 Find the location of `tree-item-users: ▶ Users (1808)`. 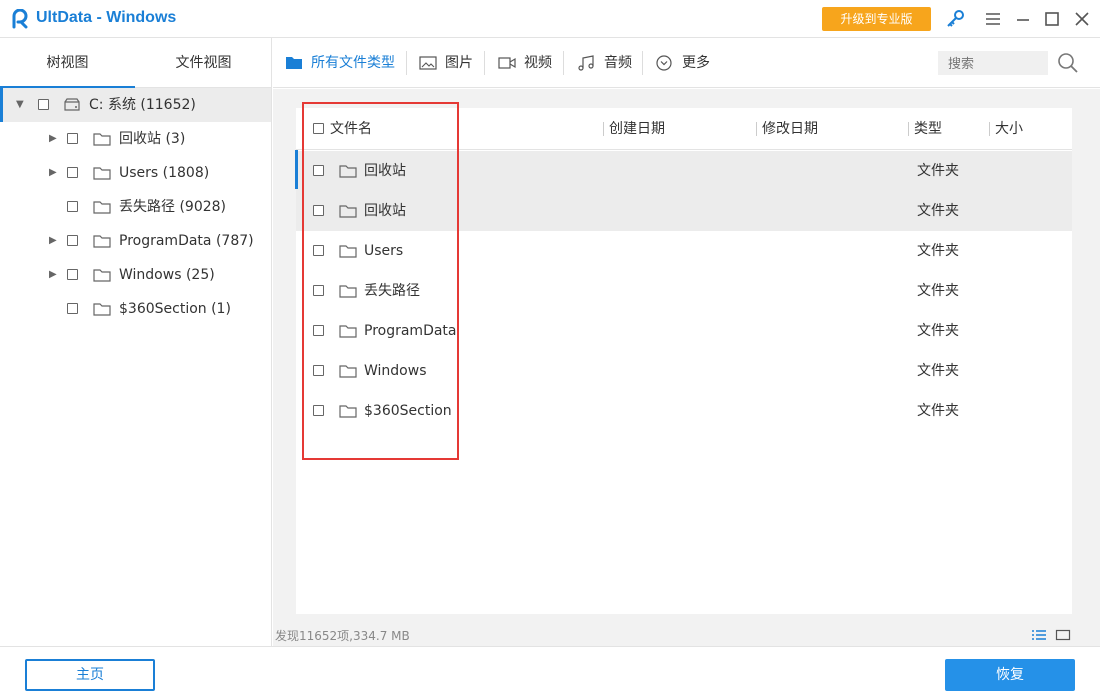

tree-item-users: ▶ Users (1808) is located at coordinates (135, 173).